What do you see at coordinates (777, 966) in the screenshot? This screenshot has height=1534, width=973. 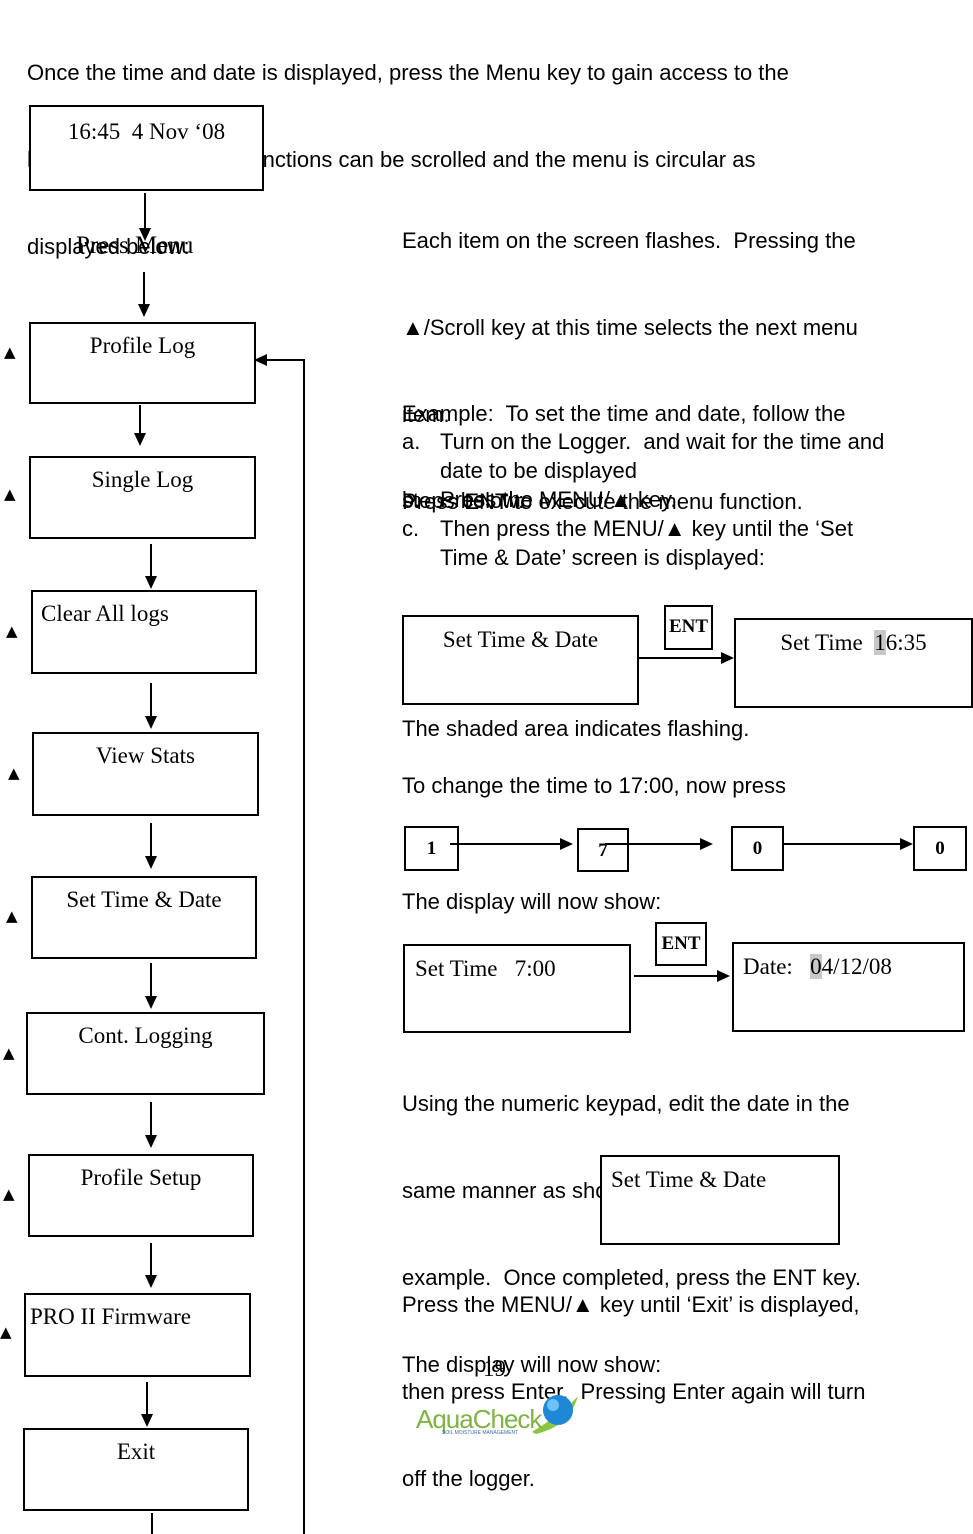 I see `display-text-prefix: Date:` at bounding box center [777, 966].